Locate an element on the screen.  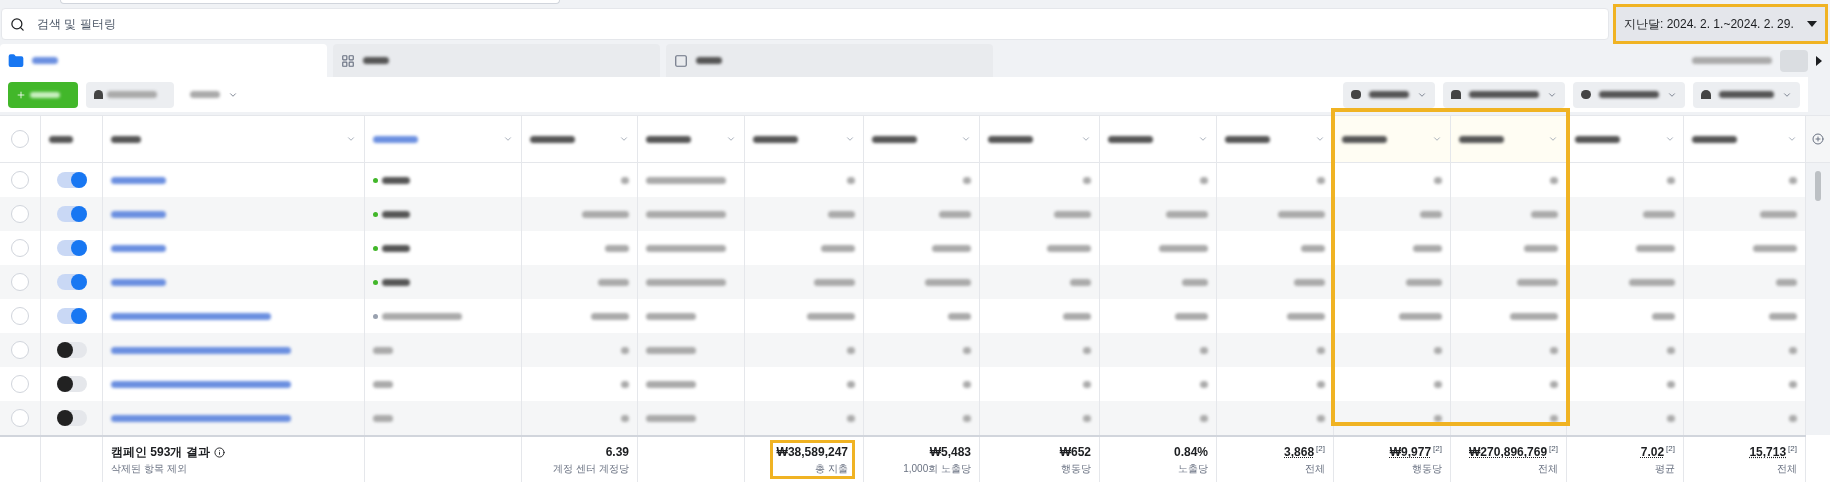
add-column-icon is located at coordinates (1818, 139).